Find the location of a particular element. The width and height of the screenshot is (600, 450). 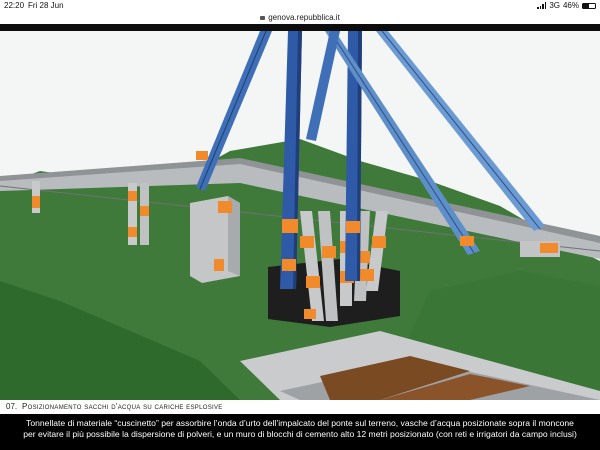

status-time: 22:20 is located at coordinates (14, 5).